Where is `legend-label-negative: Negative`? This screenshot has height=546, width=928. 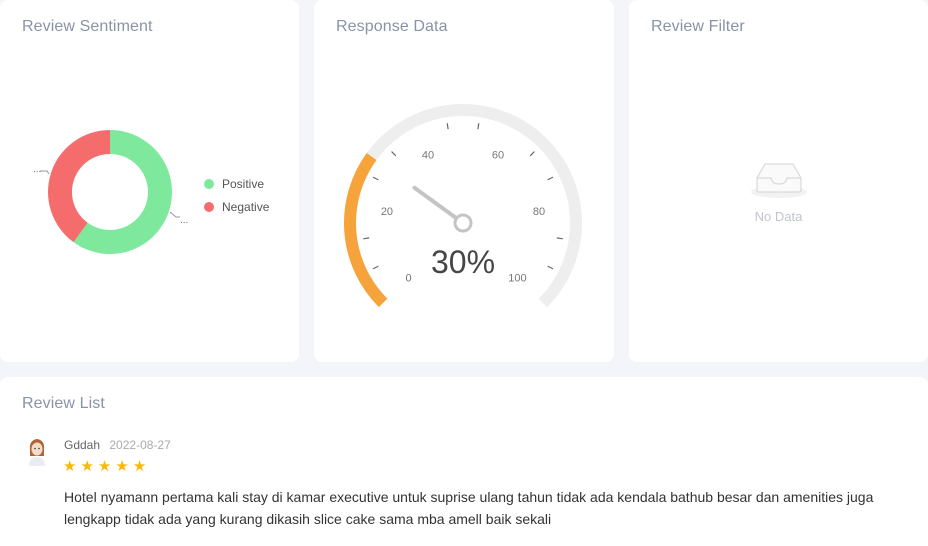
legend-label-negative: Negative is located at coordinates (246, 206).